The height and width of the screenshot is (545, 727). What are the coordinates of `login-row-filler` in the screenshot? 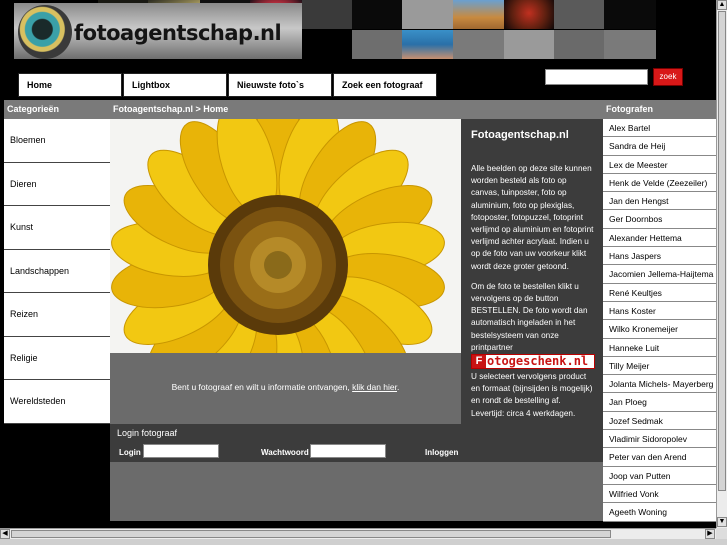 It's located at (532, 452).